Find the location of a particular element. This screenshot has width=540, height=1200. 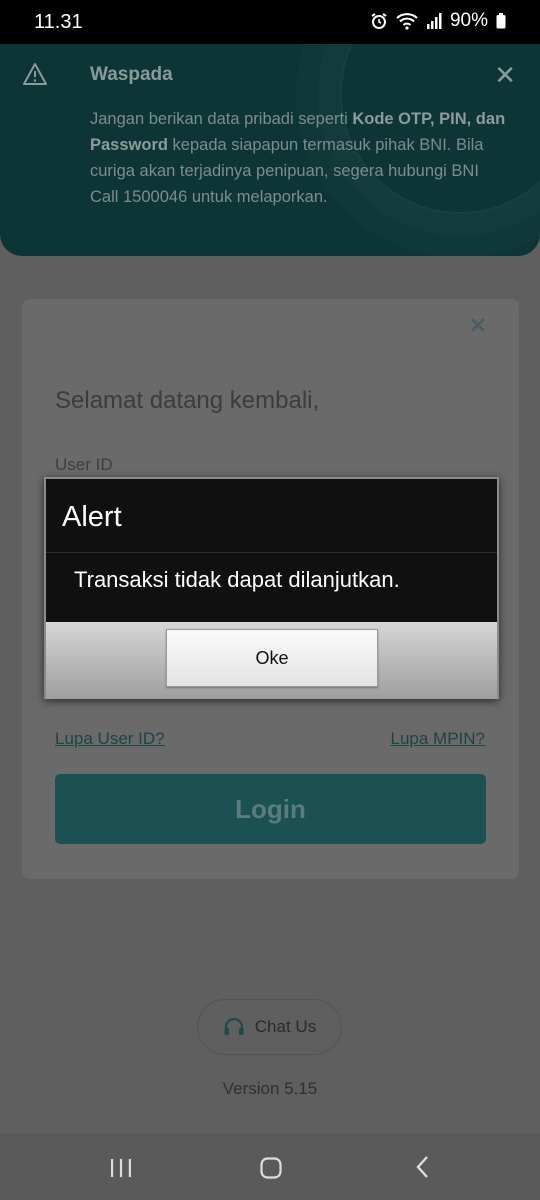

battery-icon is located at coordinates (501, 21).